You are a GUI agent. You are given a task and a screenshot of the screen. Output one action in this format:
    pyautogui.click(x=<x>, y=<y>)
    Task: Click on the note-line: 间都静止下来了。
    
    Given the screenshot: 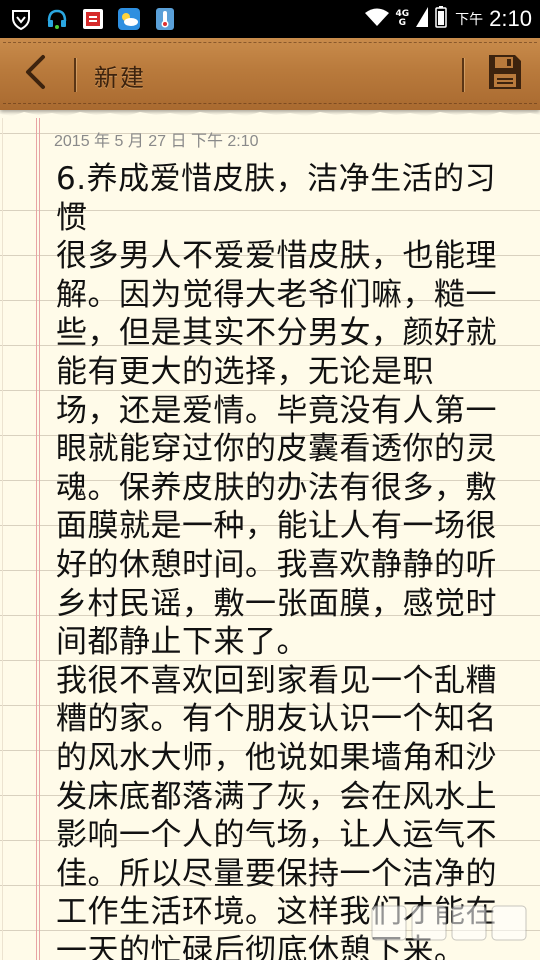 What is the action you would take?
    pyautogui.click(x=182, y=642)
    